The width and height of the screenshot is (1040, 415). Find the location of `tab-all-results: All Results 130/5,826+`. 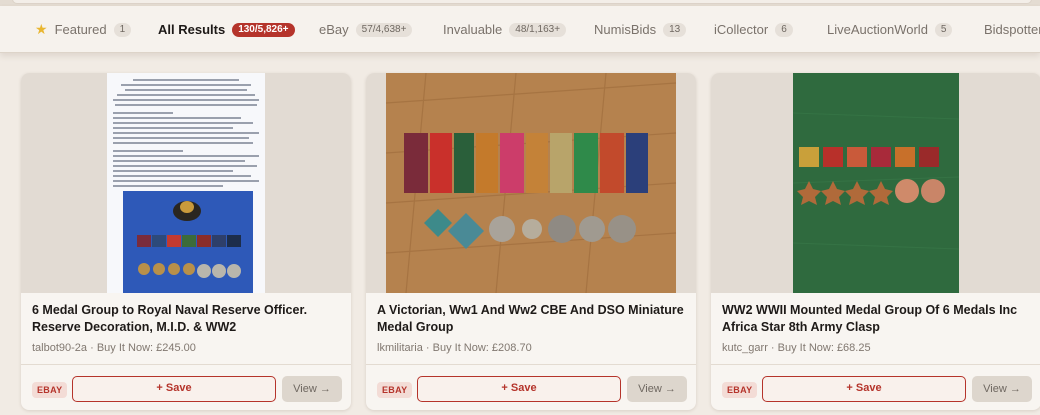

tab-all-results: All Results 130/5,826+ is located at coordinates (226, 29).